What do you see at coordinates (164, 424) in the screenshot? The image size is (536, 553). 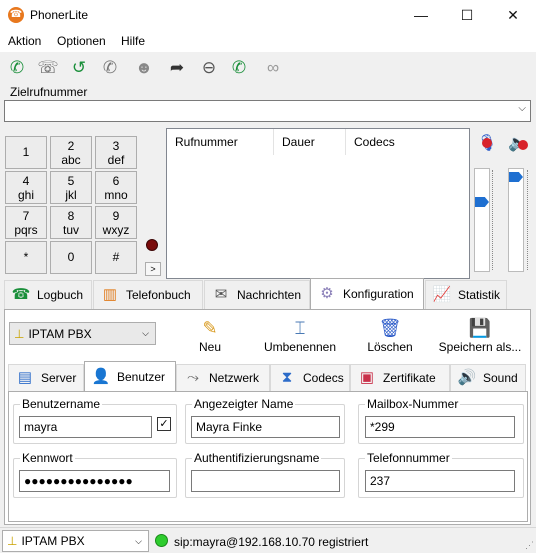 I see `username-checkbox: ✓` at bounding box center [164, 424].